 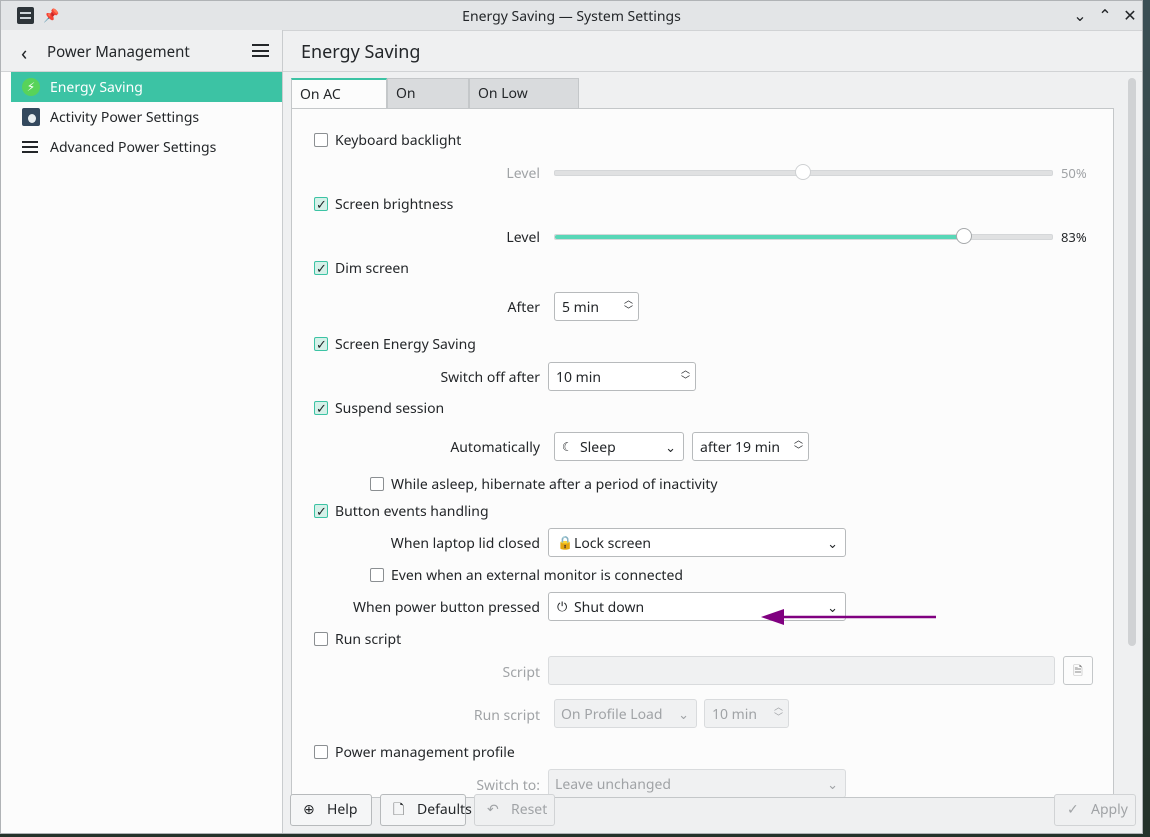 What do you see at coordinates (521, 672) in the screenshot?
I see `script-label: Script` at bounding box center [521, 672].